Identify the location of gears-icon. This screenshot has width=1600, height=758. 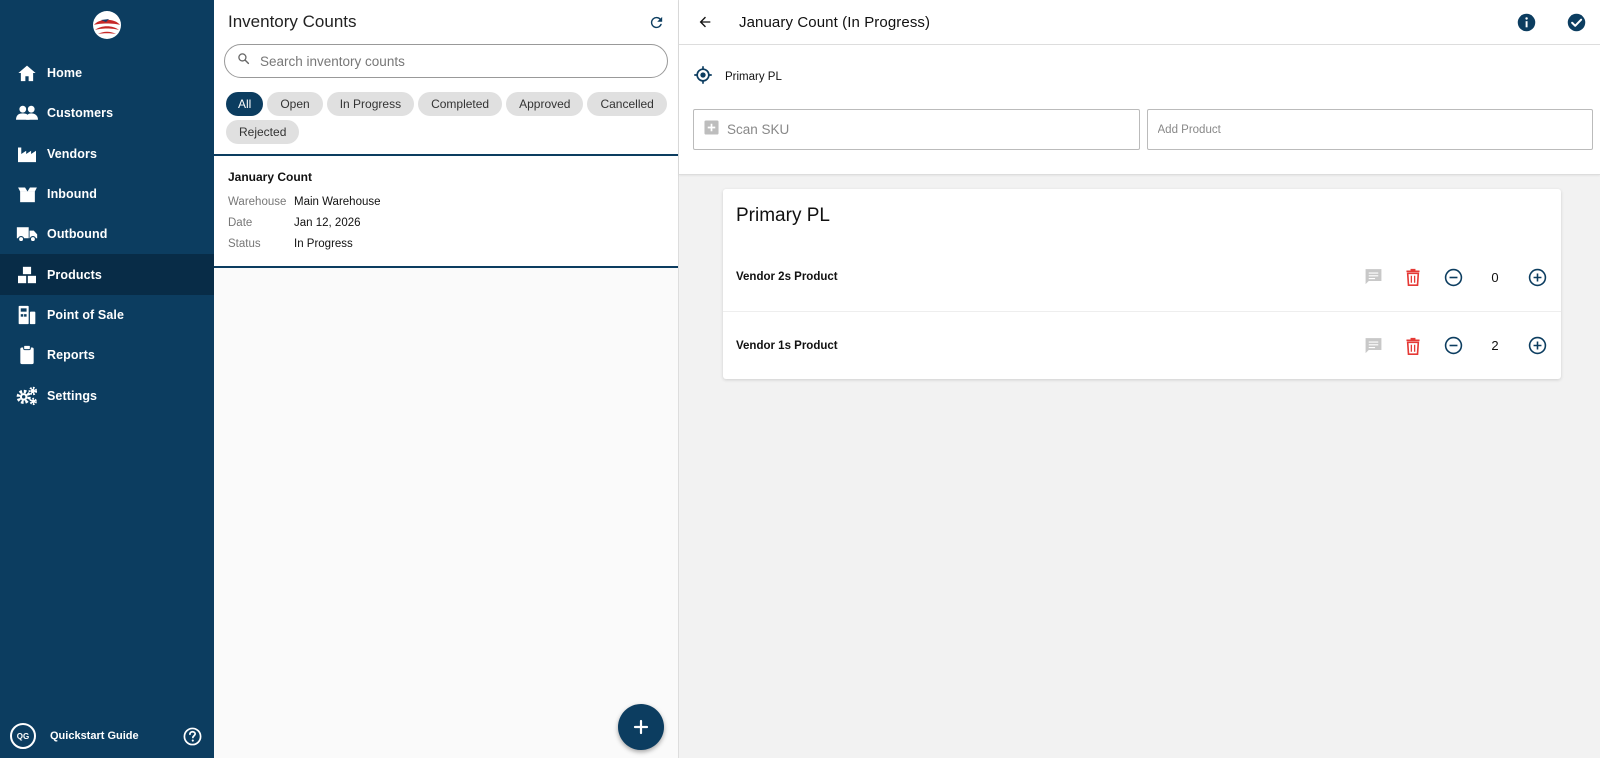
(27, 396).